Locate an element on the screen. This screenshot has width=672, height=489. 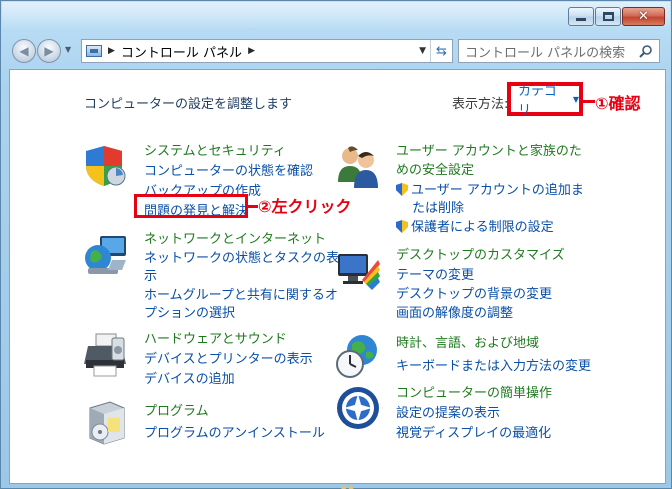
link-add-remove-accounts: ユーザー アカウントの追加ま is located at coordinates (490, 188).